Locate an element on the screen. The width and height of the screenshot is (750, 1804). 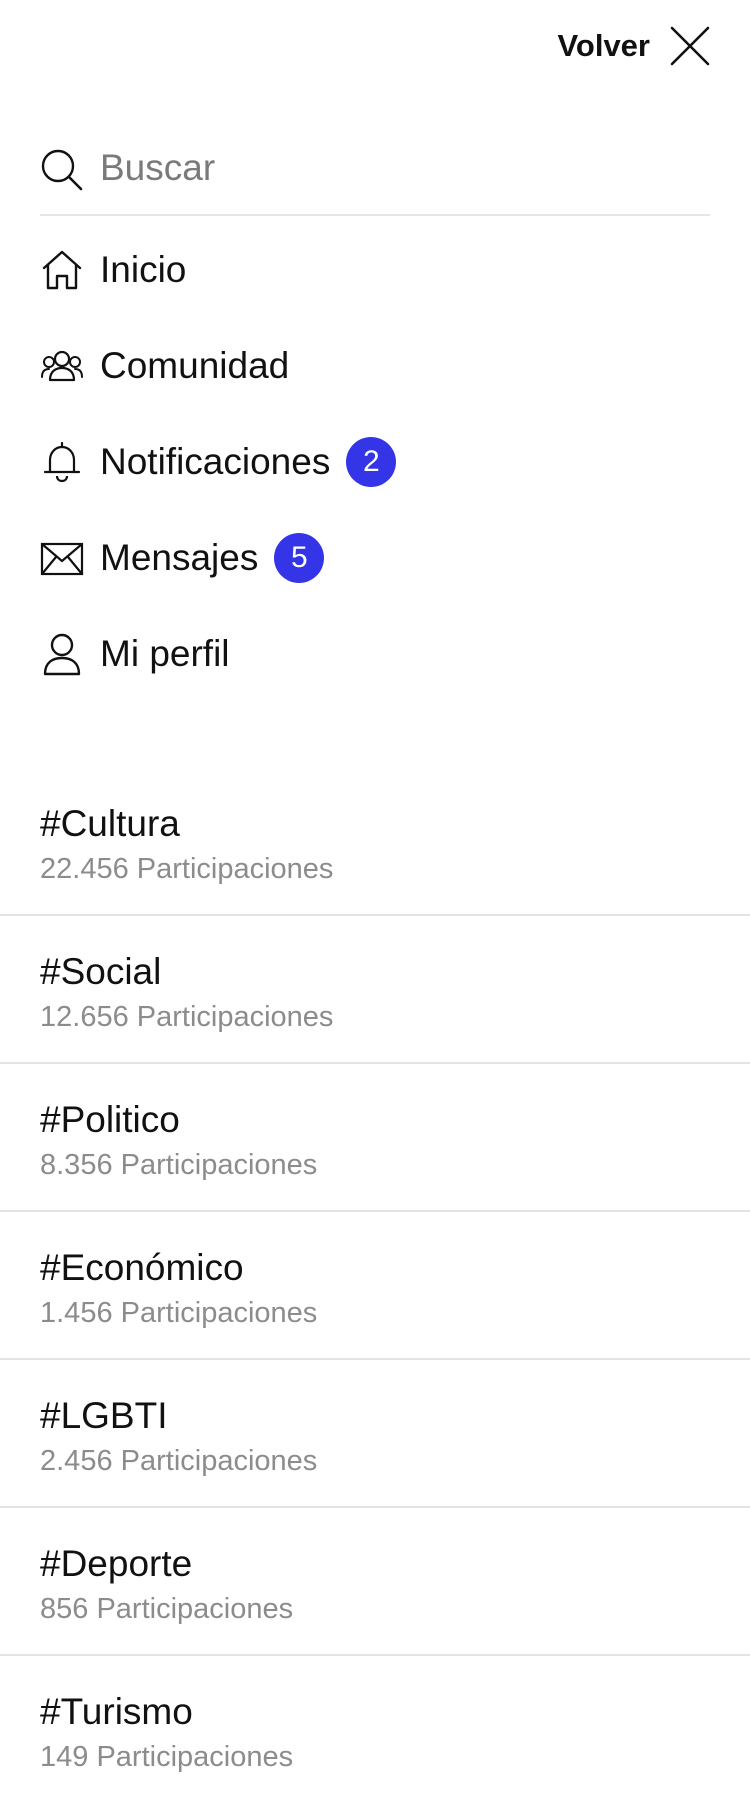
back-label: Volver is located at coordinates (604, 46).